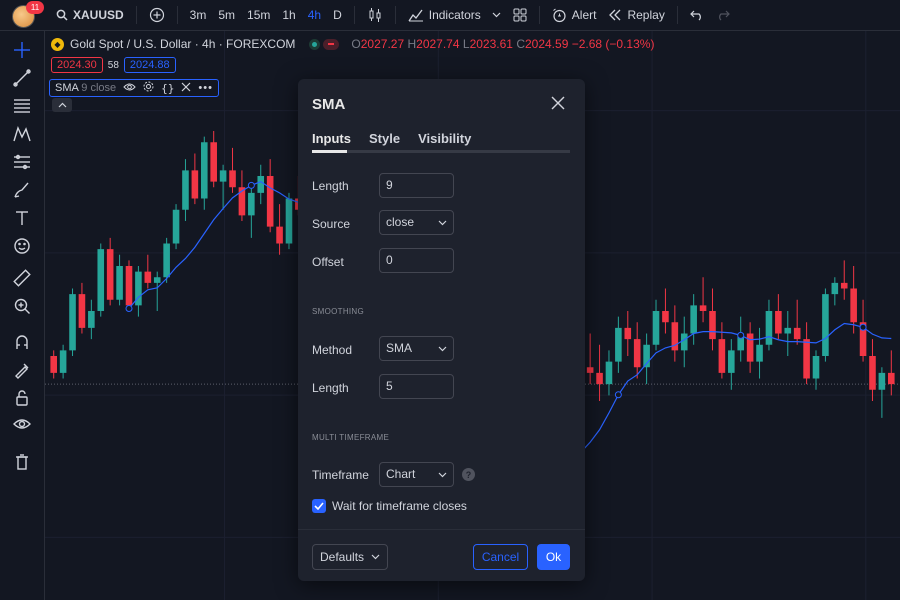 The height and width of the screenshot is (600, 900). Describe the element at coordinates (205, 88) in the screenshot. I see `more-icon: •••` at that location.